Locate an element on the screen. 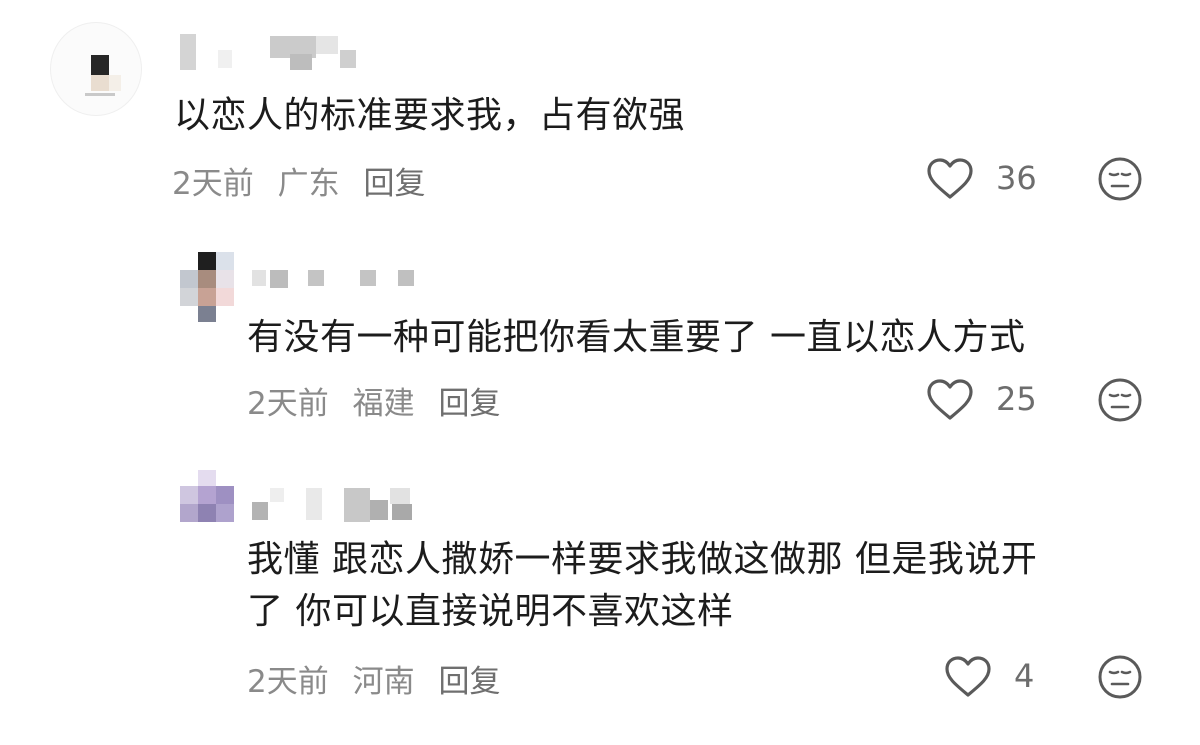 Image resolution: width=1200 pixels, height=745 pixels. like-count: 25 is located at coordinates (1016, 399).